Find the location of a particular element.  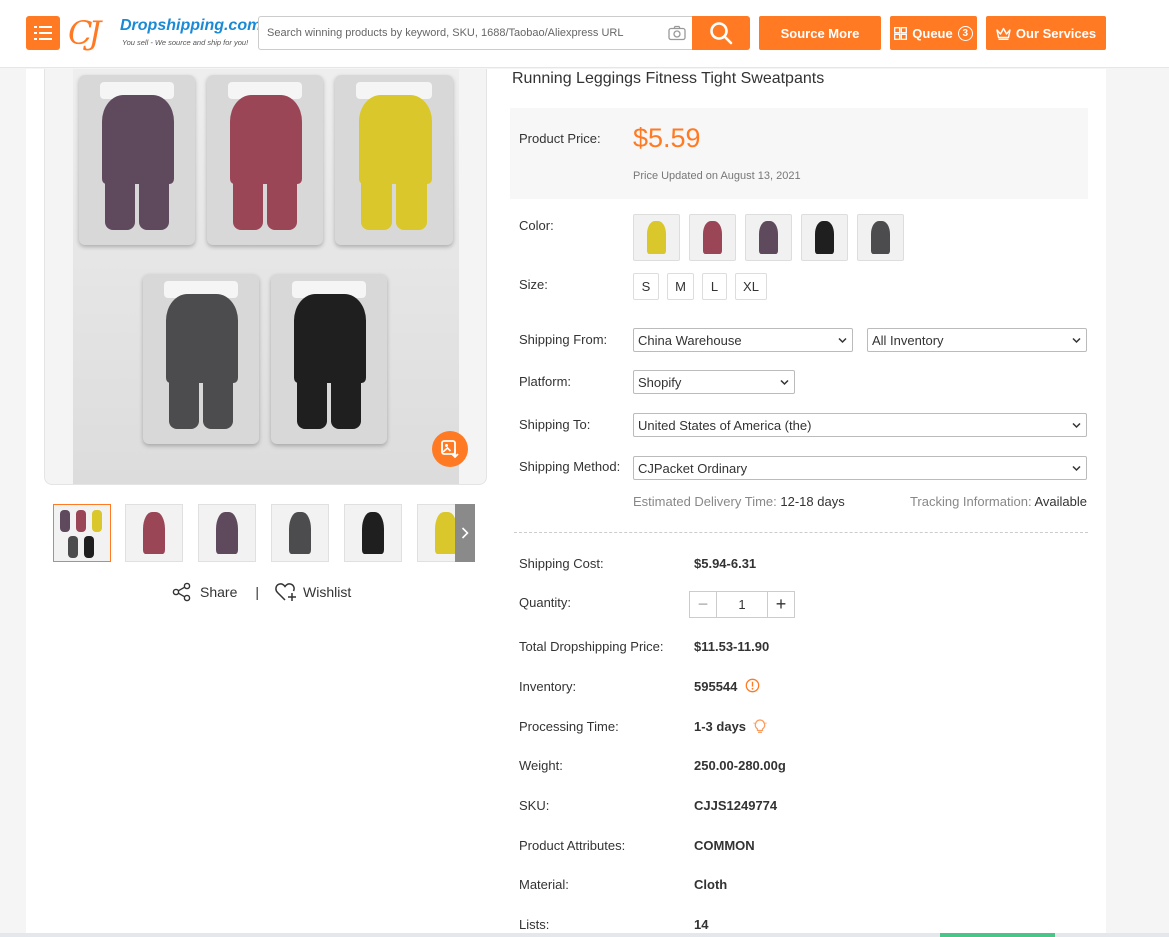

size-option-s: S is located at coordinates (646, 286).